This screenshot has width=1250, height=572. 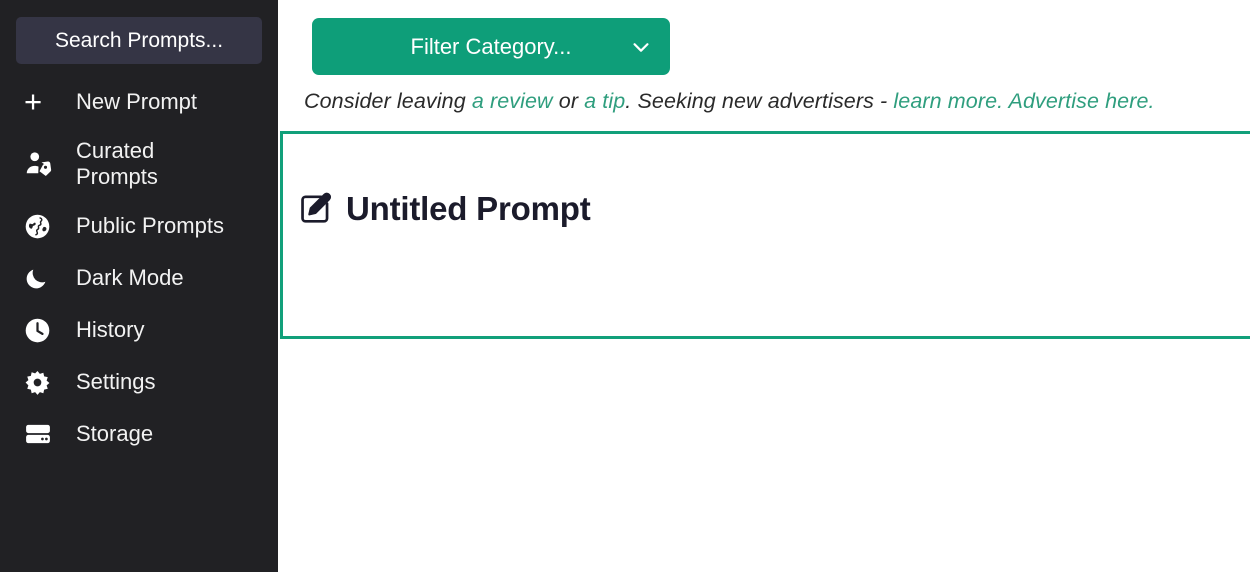 I want to click on search-prompts-input, so click(x=139, y=40).